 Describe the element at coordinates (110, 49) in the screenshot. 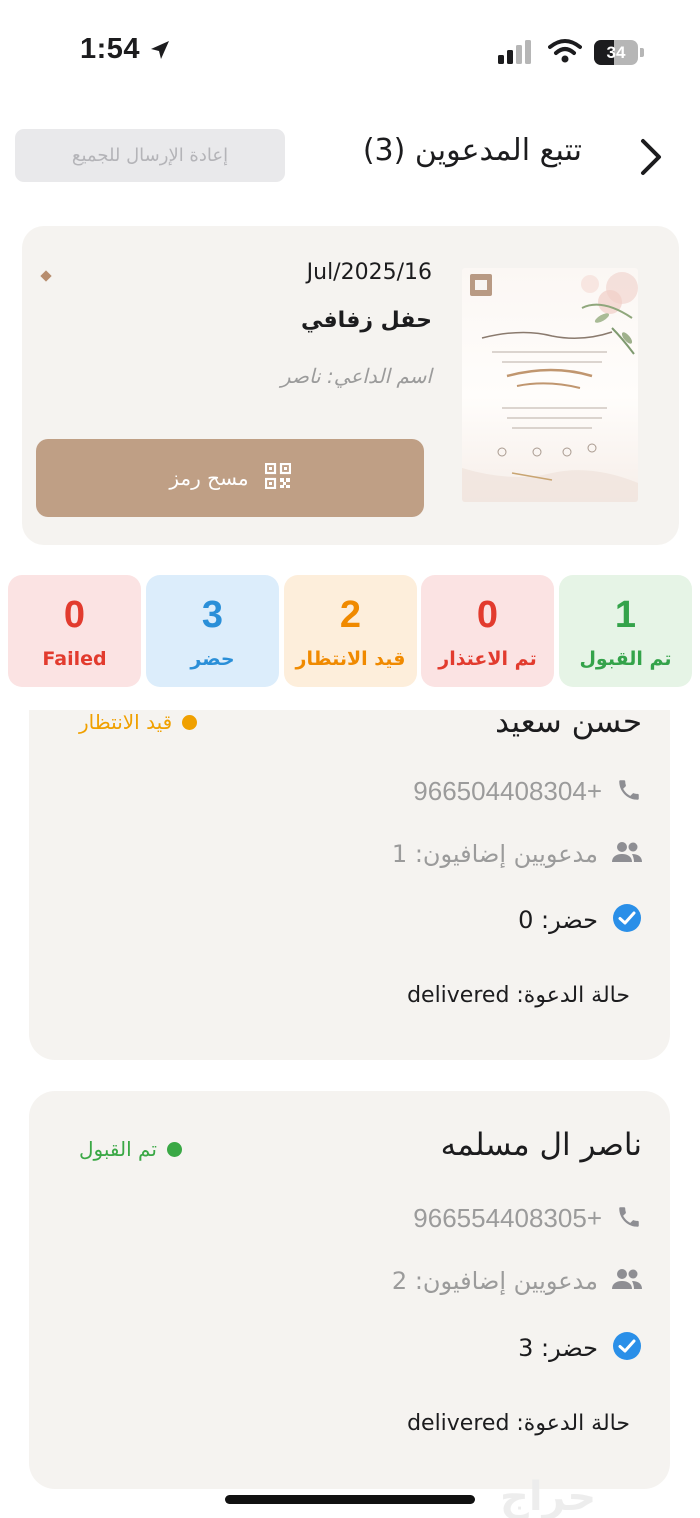

I see `status-time: 1:54` at that location.